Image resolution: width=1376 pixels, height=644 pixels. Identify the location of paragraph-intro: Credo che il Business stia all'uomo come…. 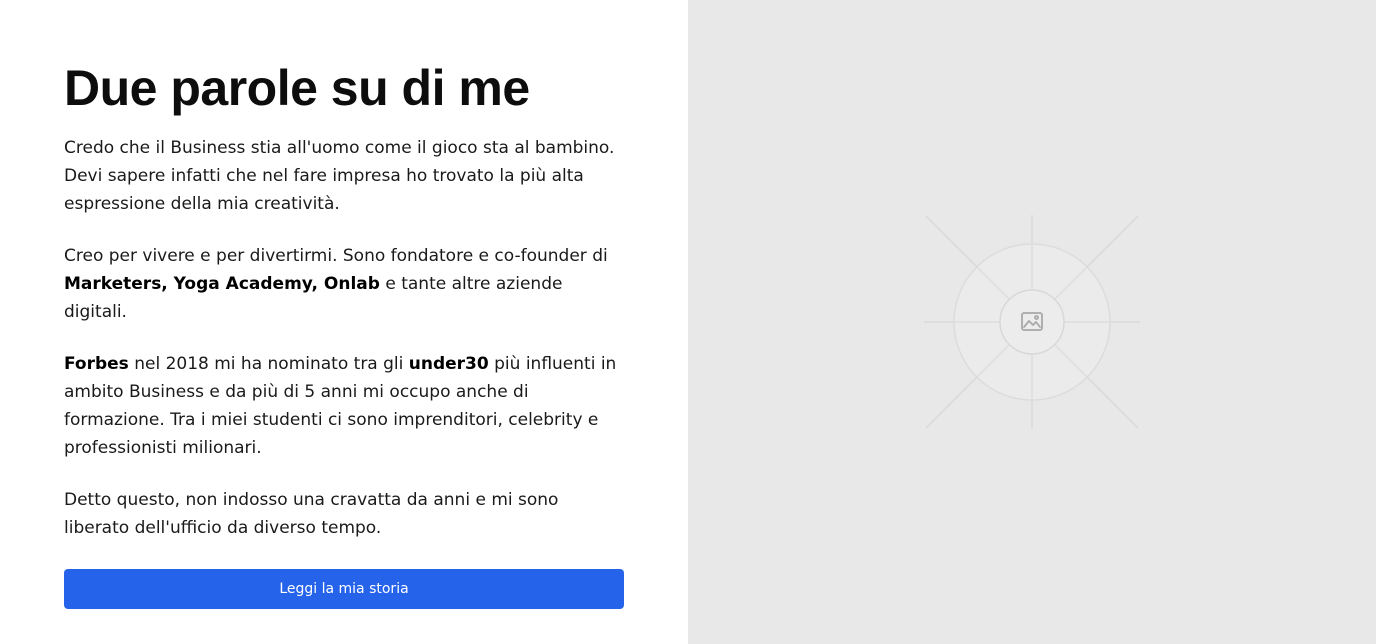
(339, 176).